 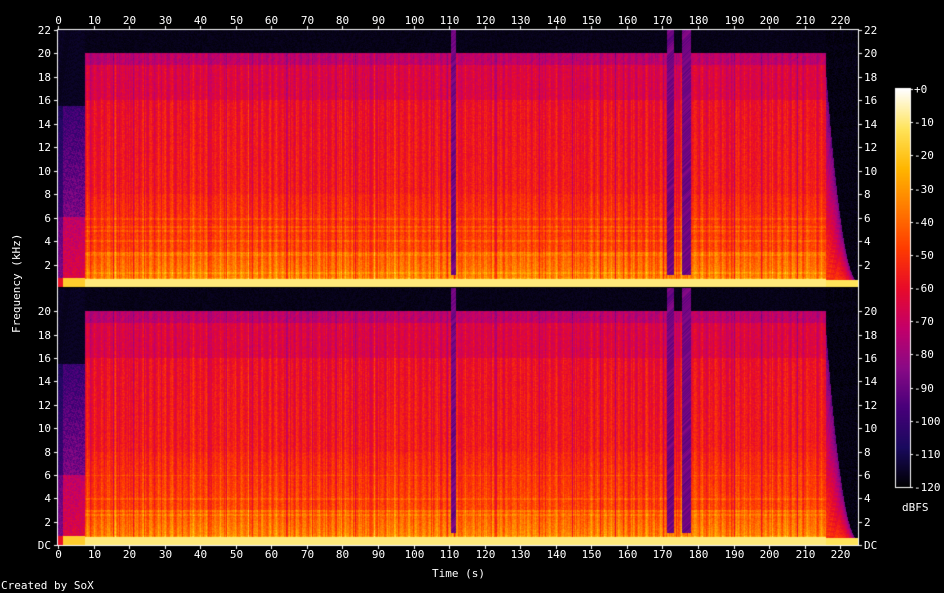 I want to click on x-tick-label-top: 140, so click(x=556, y=20).